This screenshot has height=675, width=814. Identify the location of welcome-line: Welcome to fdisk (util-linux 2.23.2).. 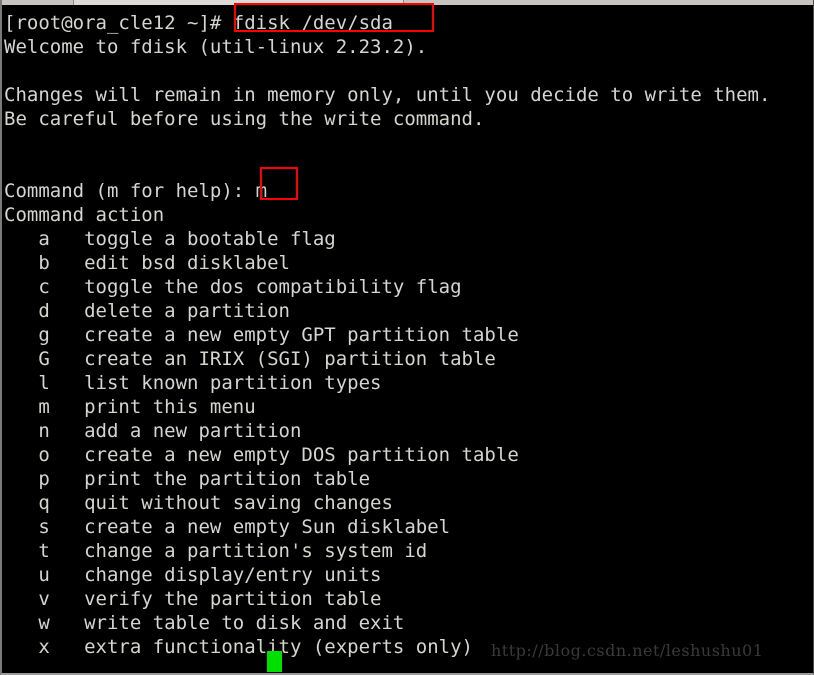
(216, 47).